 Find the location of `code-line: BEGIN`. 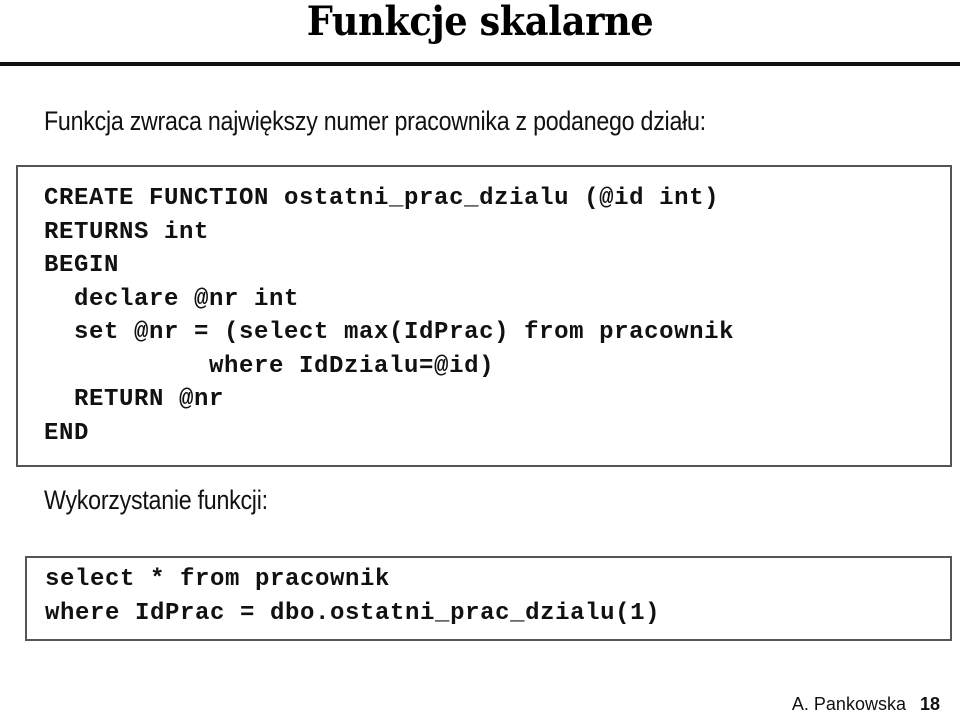

code-line: BEGIN is located at coordinates (82, 265).